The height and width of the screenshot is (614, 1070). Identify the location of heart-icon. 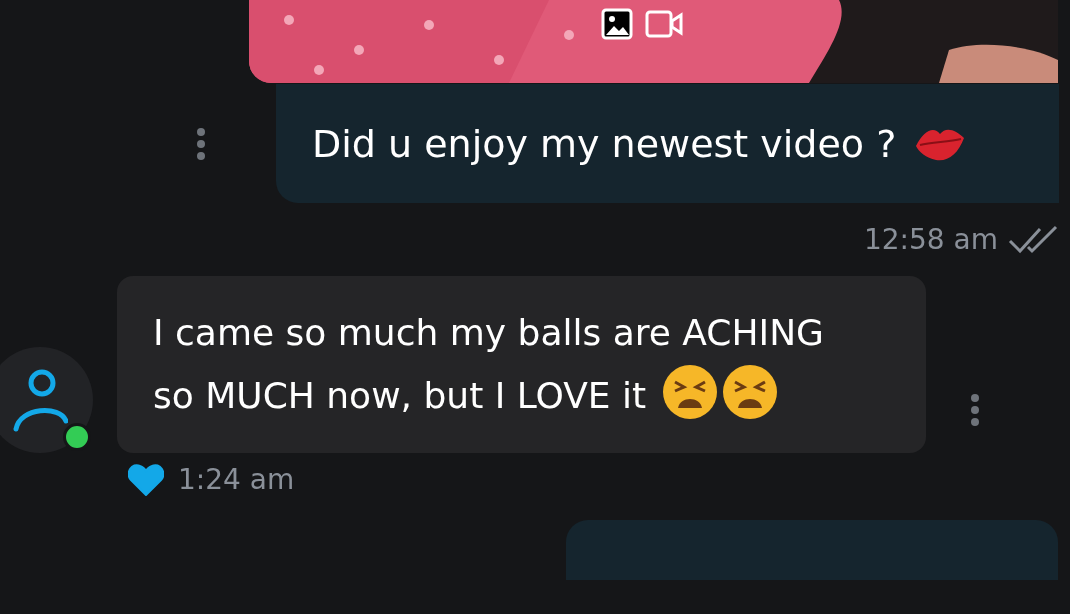
(146, 479).